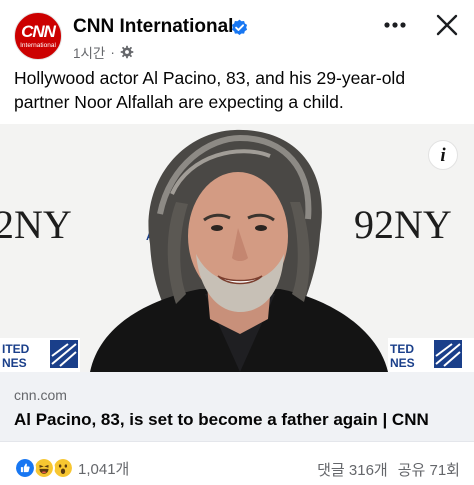  Describe the element at coordinates (352, 469) in the screenshot. I see `comment-count: 댓글 316개` at that location.